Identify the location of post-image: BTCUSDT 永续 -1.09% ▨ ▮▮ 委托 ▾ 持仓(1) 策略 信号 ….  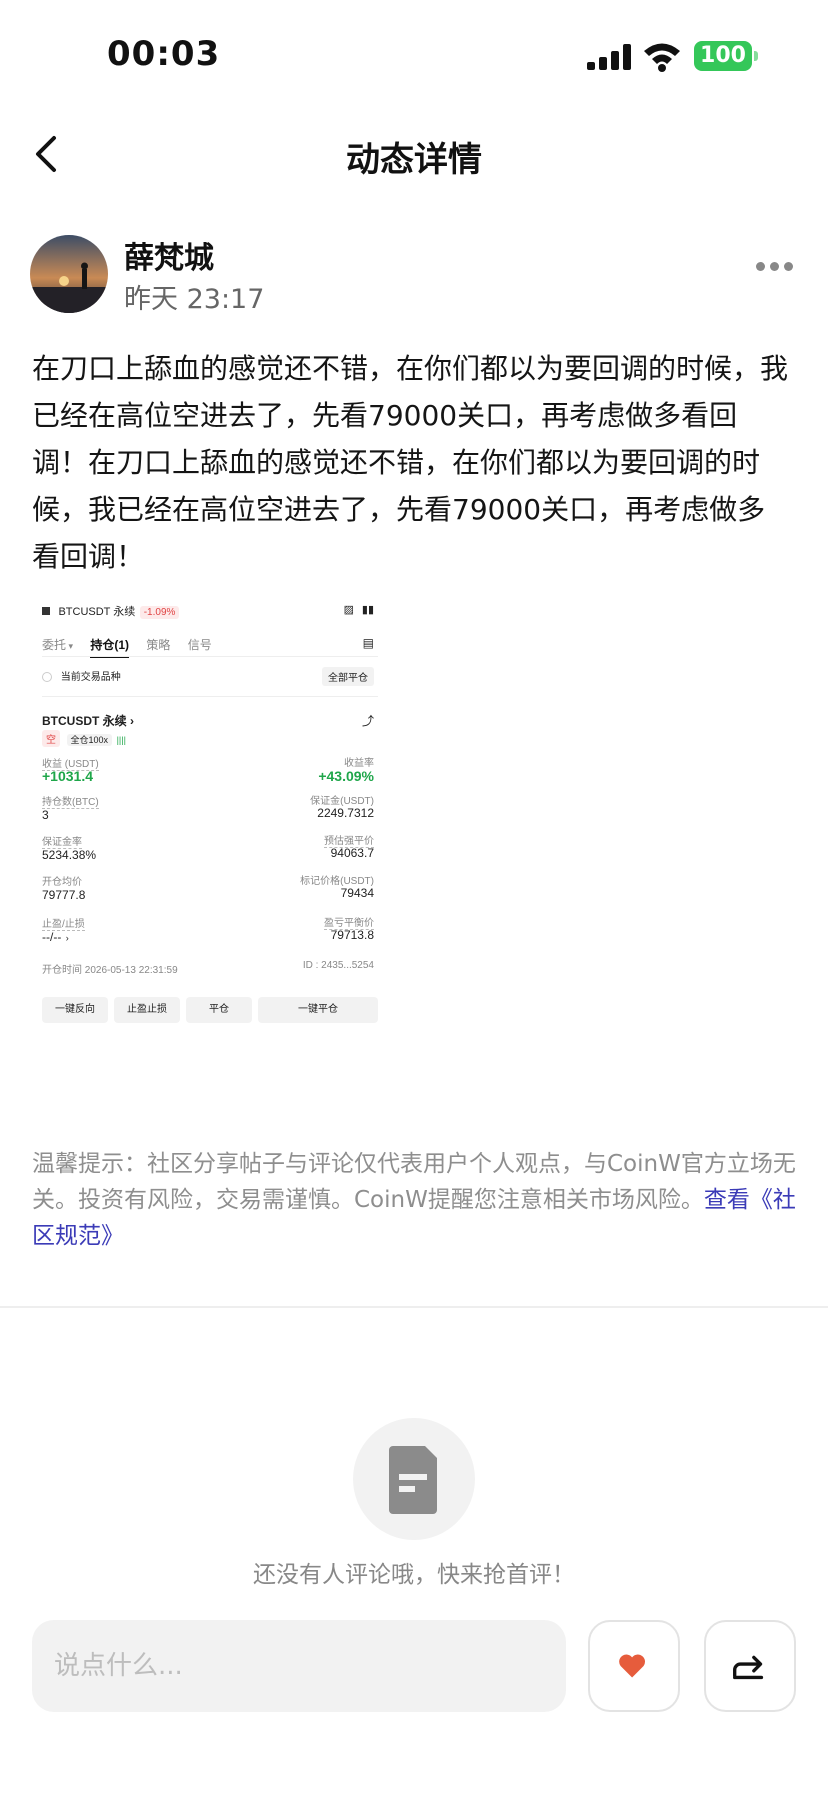
(211, 815).